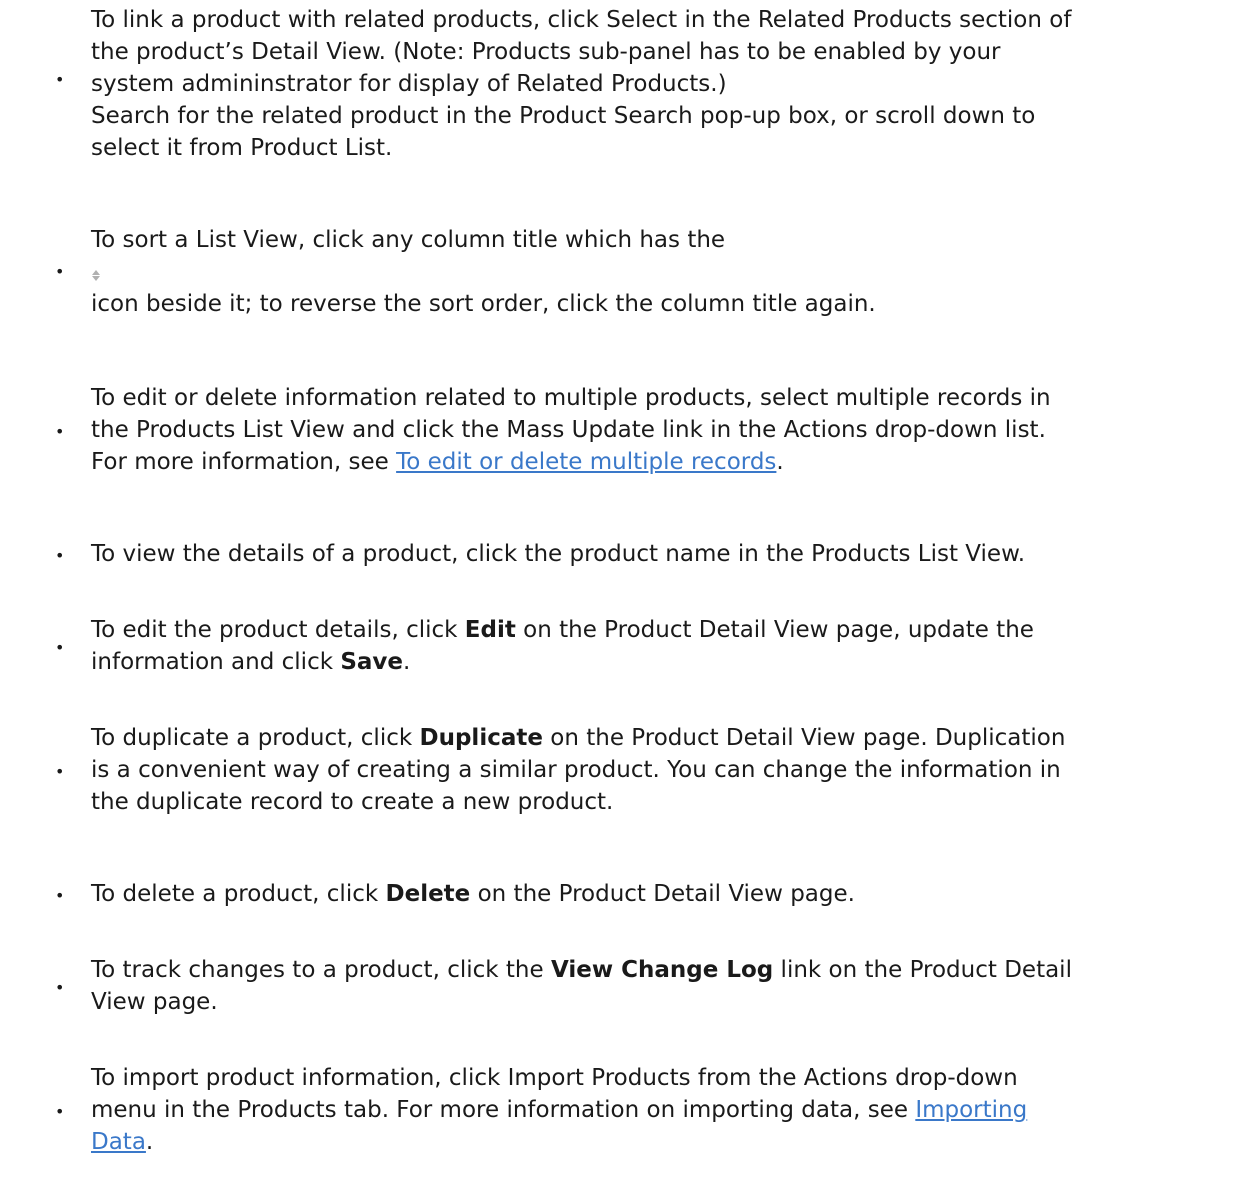 The width and height of the screenshot is (1258, 1193). Describe the element at coordinates (321, 970) in the screenshot. I see `text-segment: To track changes to a product, click the` at that location.